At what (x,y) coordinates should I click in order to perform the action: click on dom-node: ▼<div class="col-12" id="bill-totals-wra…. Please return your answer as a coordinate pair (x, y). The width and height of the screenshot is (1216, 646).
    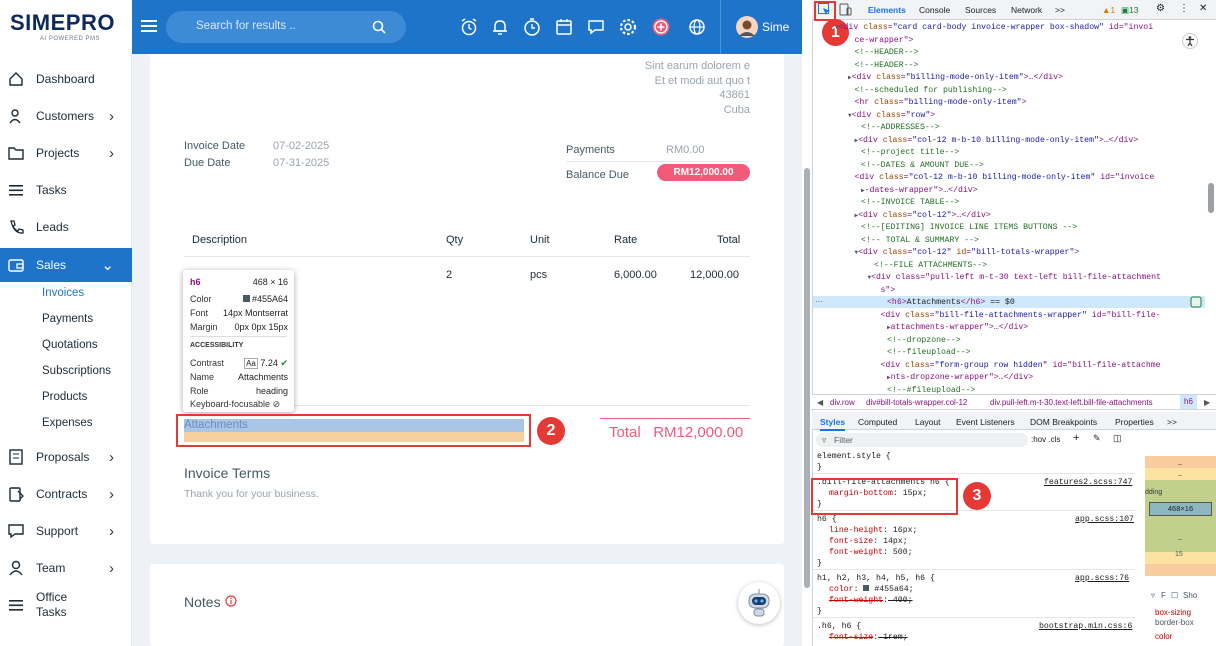
    Looking at the image, I should click on (967, 252).